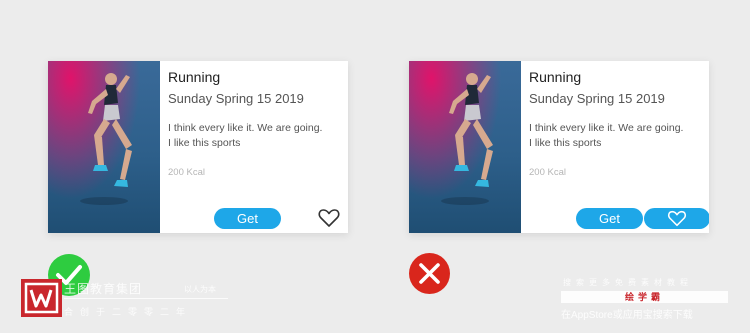 The height and width of the screenshot is (333, 750). What do you see at coordinates (103, 289) in the screenshot?
I see `watermark-brand: 王图教育集团` at bounding box center [103, 289].